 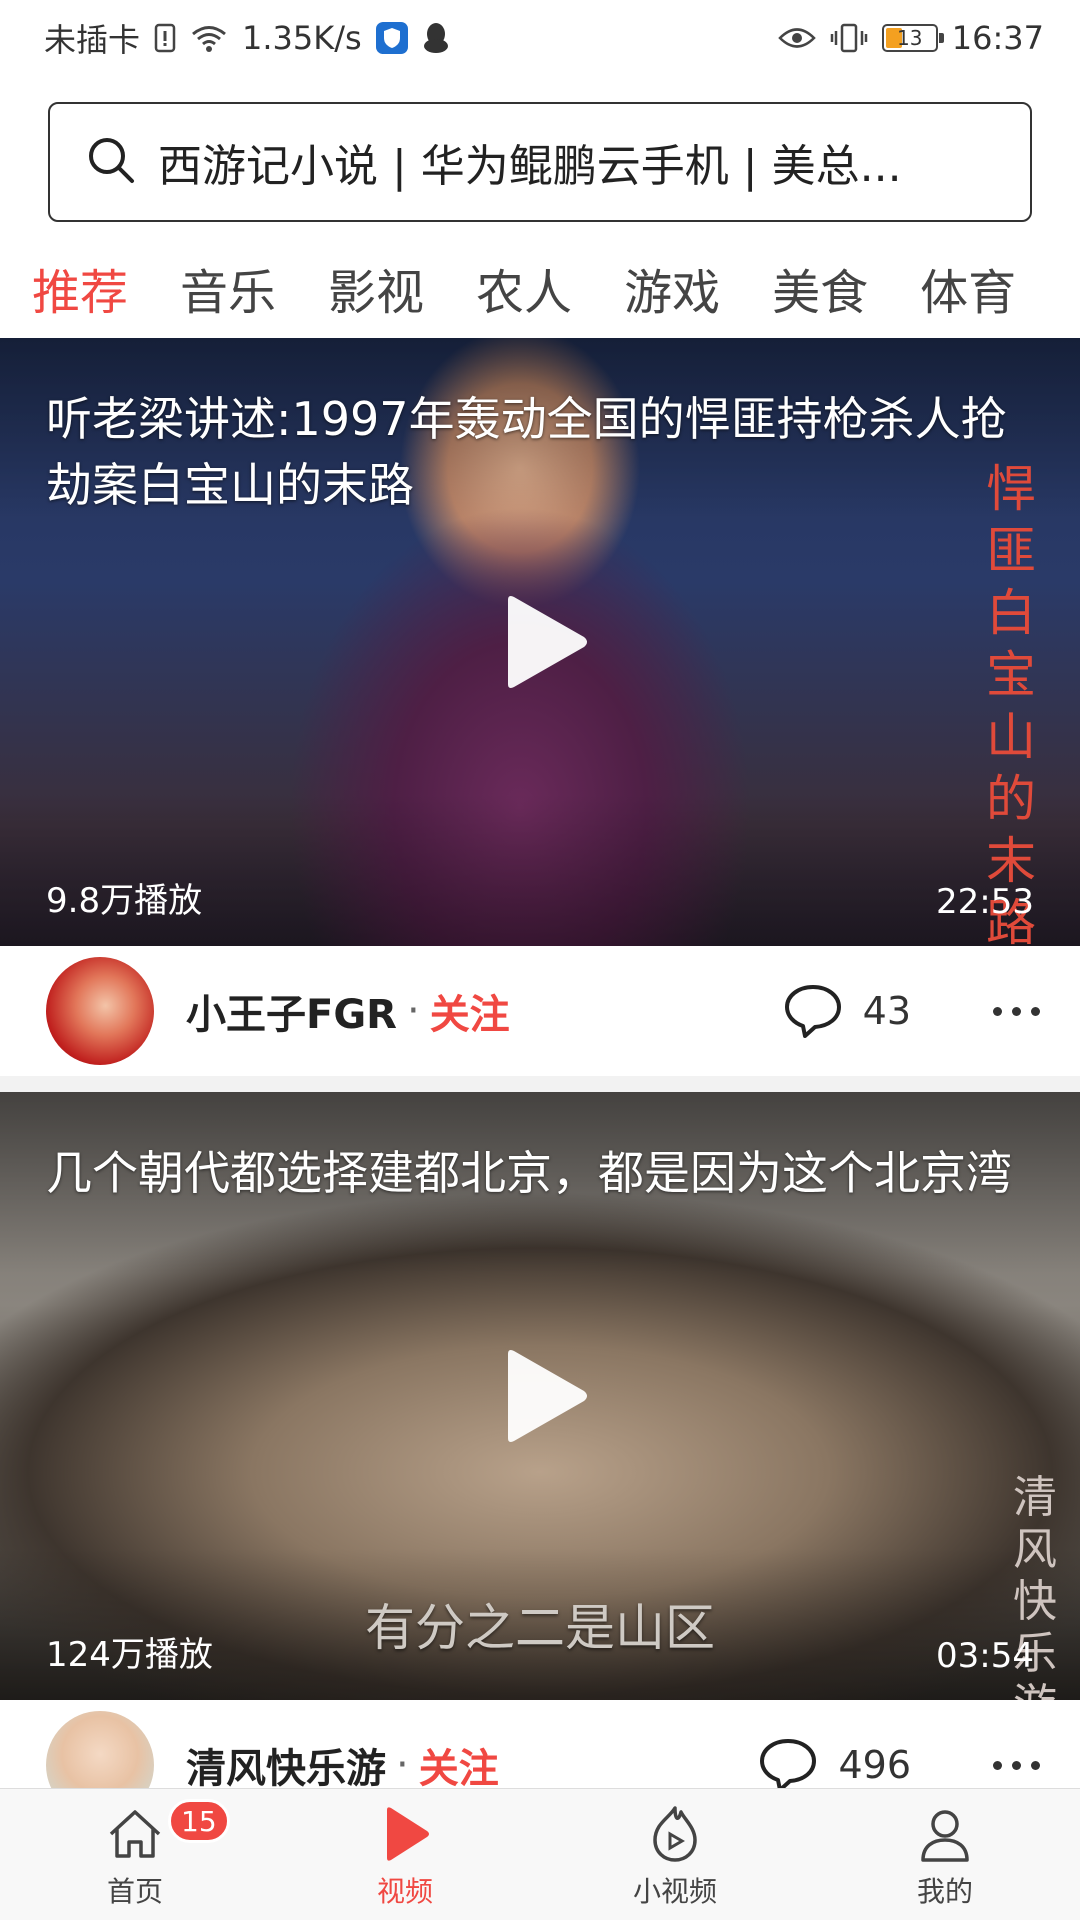 I want to click on nav-label: 视频, so click(x=404, y=1891).